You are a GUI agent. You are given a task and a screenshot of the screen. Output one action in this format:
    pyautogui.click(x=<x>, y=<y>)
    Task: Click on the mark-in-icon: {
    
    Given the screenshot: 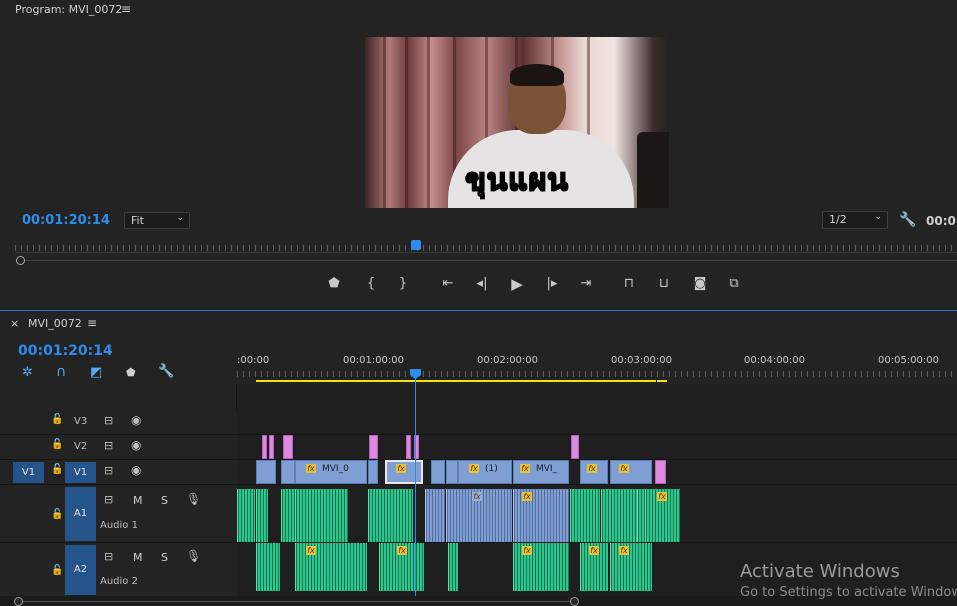 What is the action you would take?
    pyautogui.click(x=371, y=284)
    